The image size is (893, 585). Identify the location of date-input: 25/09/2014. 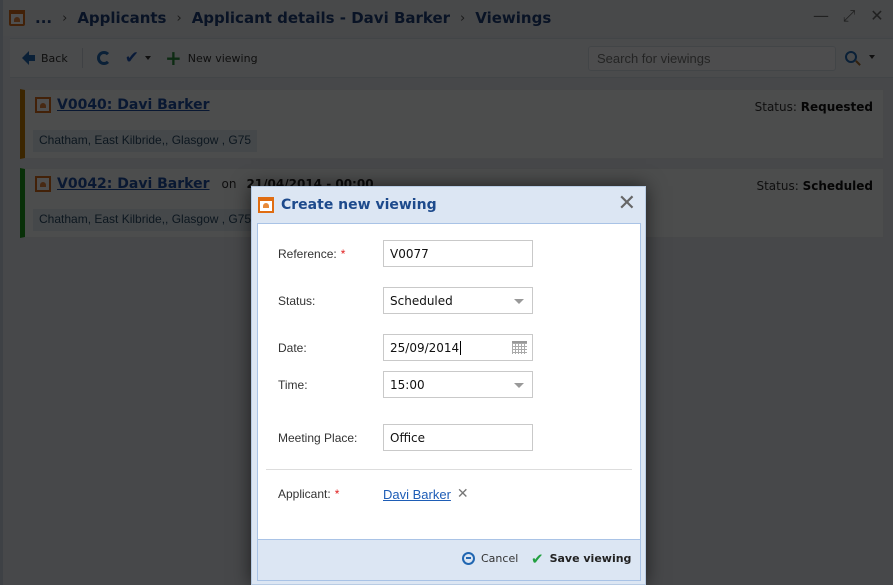
(458, 347).